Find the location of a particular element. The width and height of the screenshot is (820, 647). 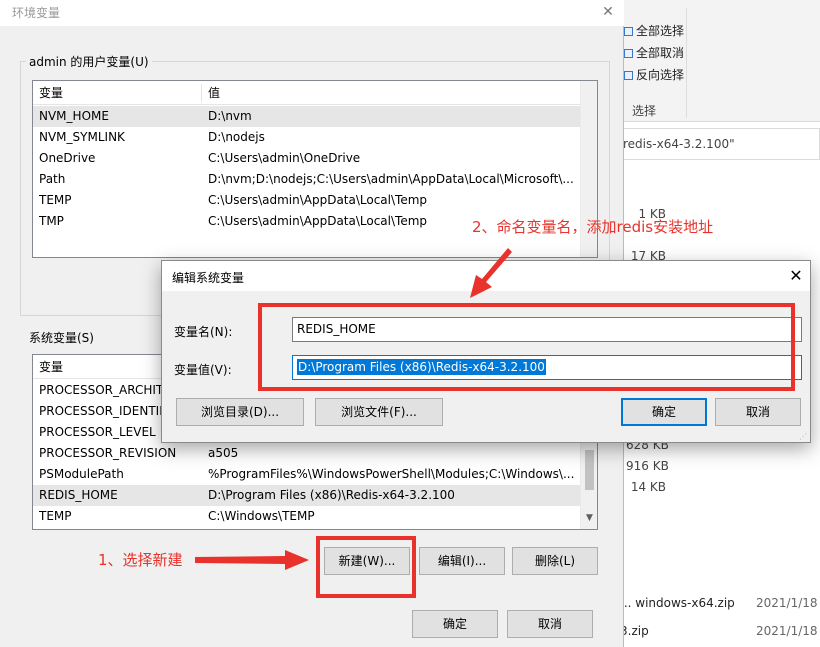

ribbon-select-all: 全部选择 is located at coordinates (654, 31).